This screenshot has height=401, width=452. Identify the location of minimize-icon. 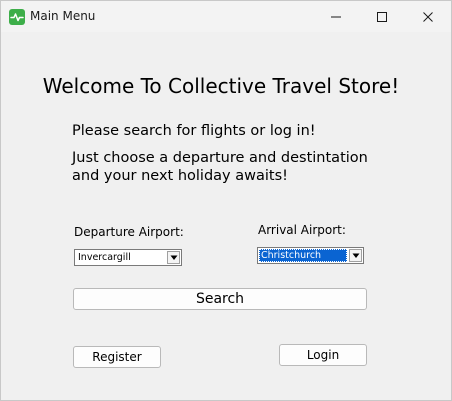
(336, 17).